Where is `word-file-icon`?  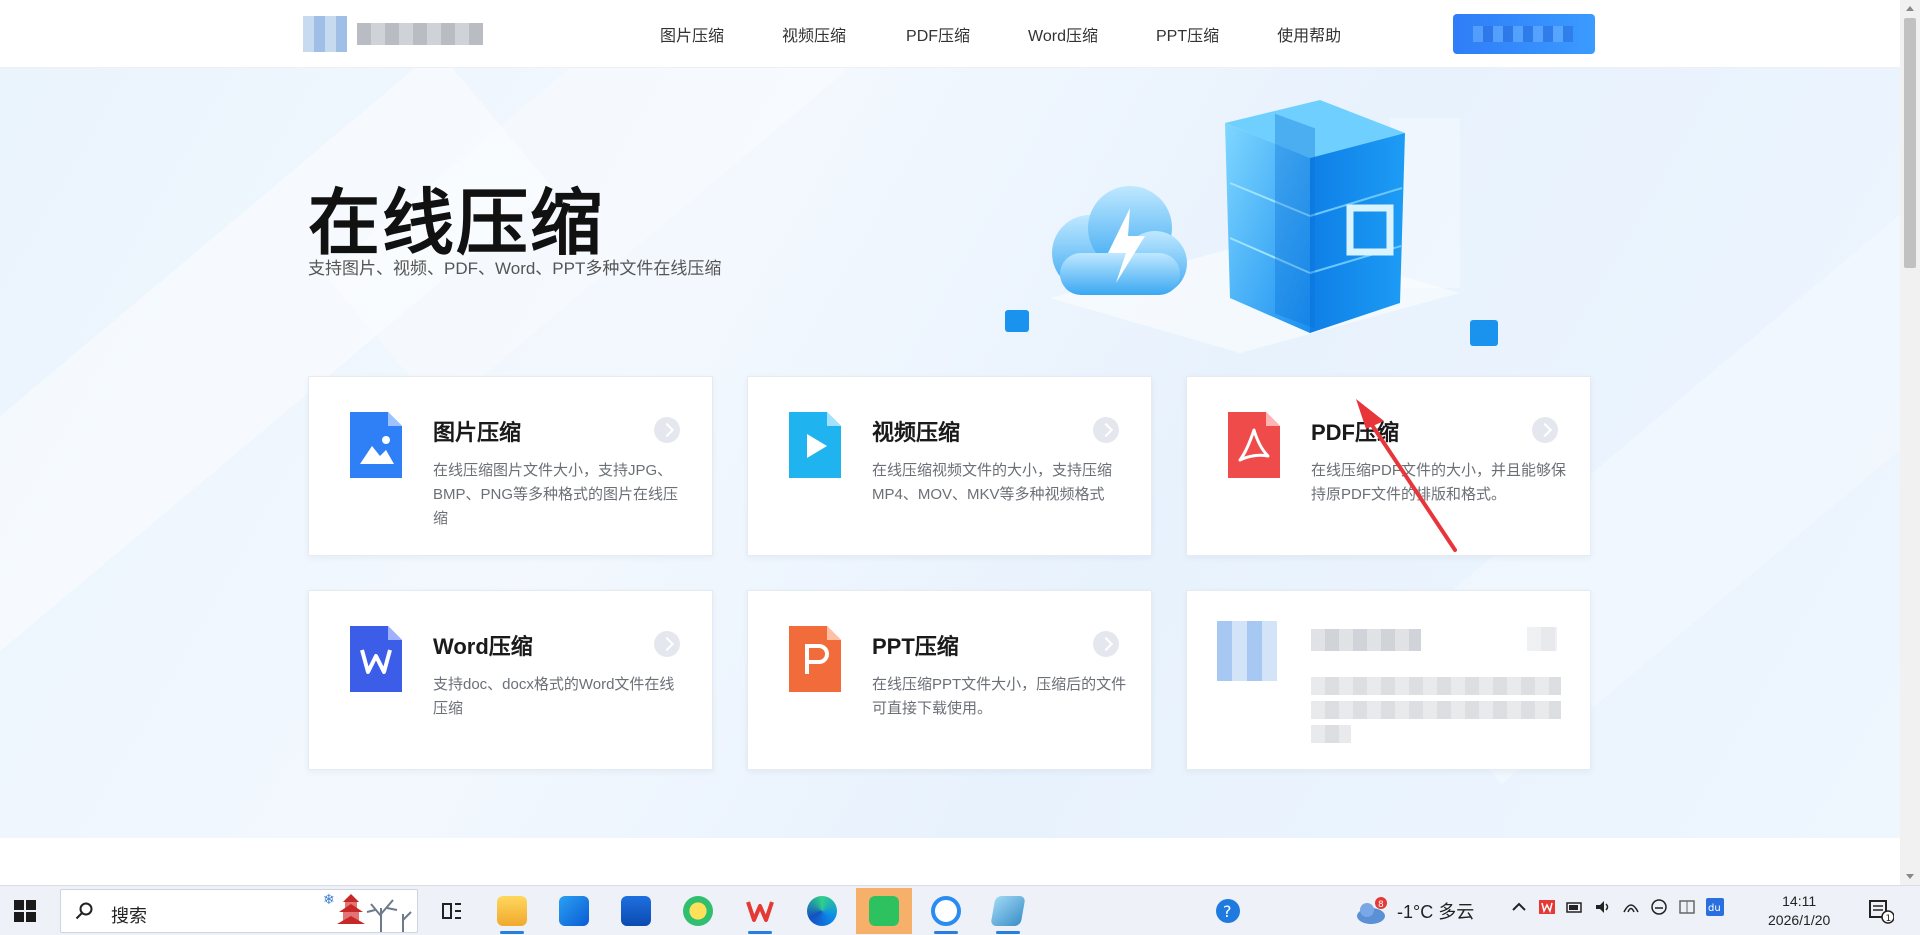 word-file-icon is located at coordinates (376, 659).